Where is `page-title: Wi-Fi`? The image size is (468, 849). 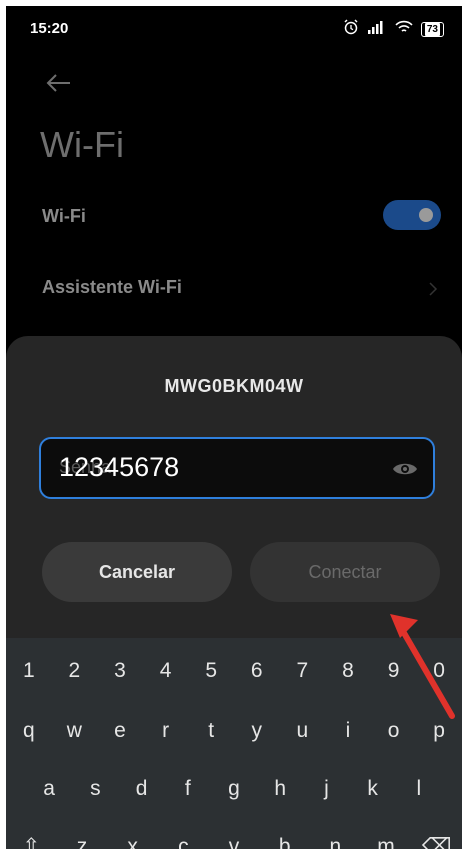
page-title: Wi-Fi is located at coordinates (82, 144).